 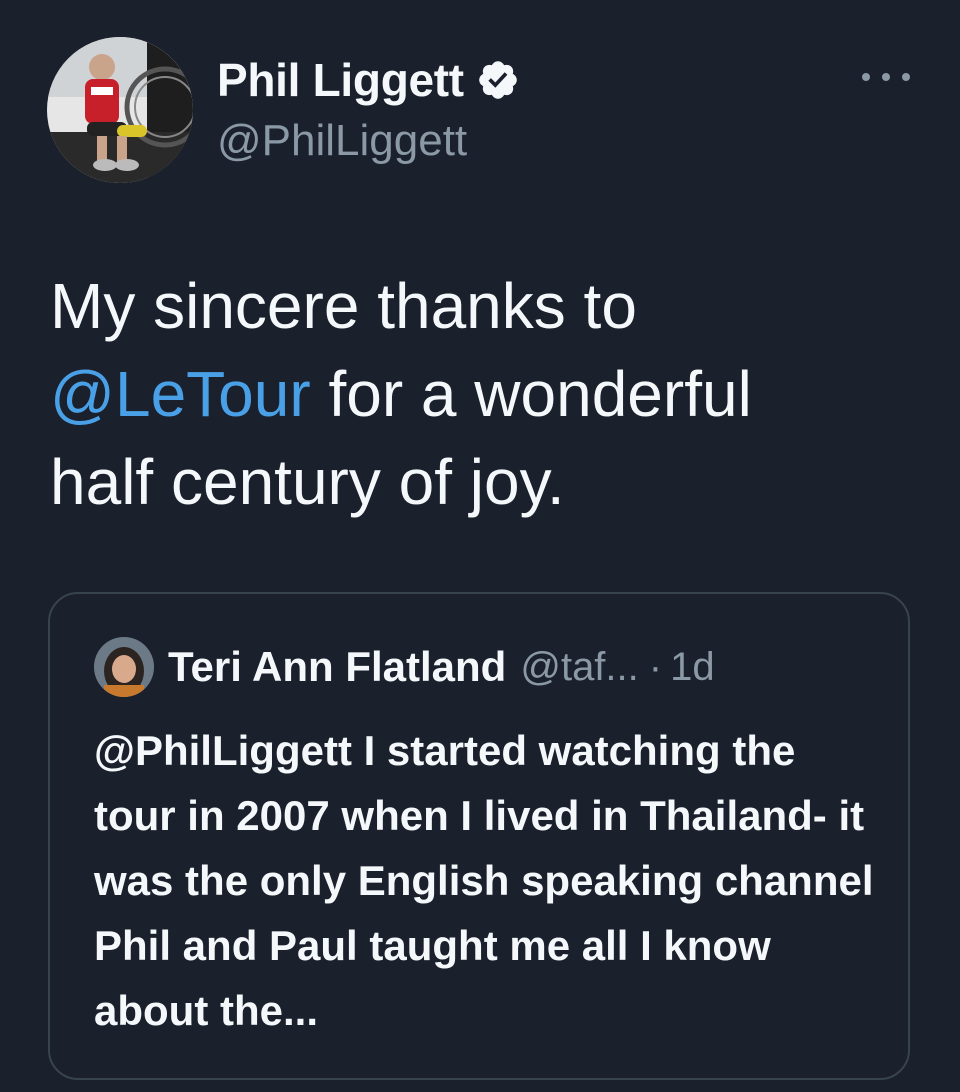 I want to click on verified-badge-icon, so click(x=498, y=80).